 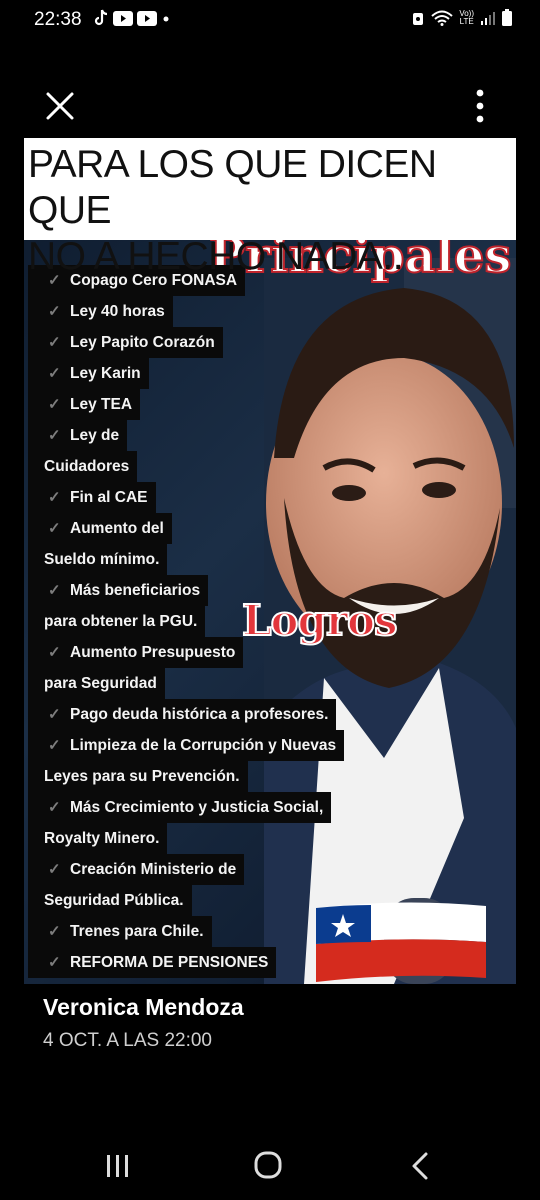 I want to click on achievement-text: para Seguridad, so click(x=100, y=683).